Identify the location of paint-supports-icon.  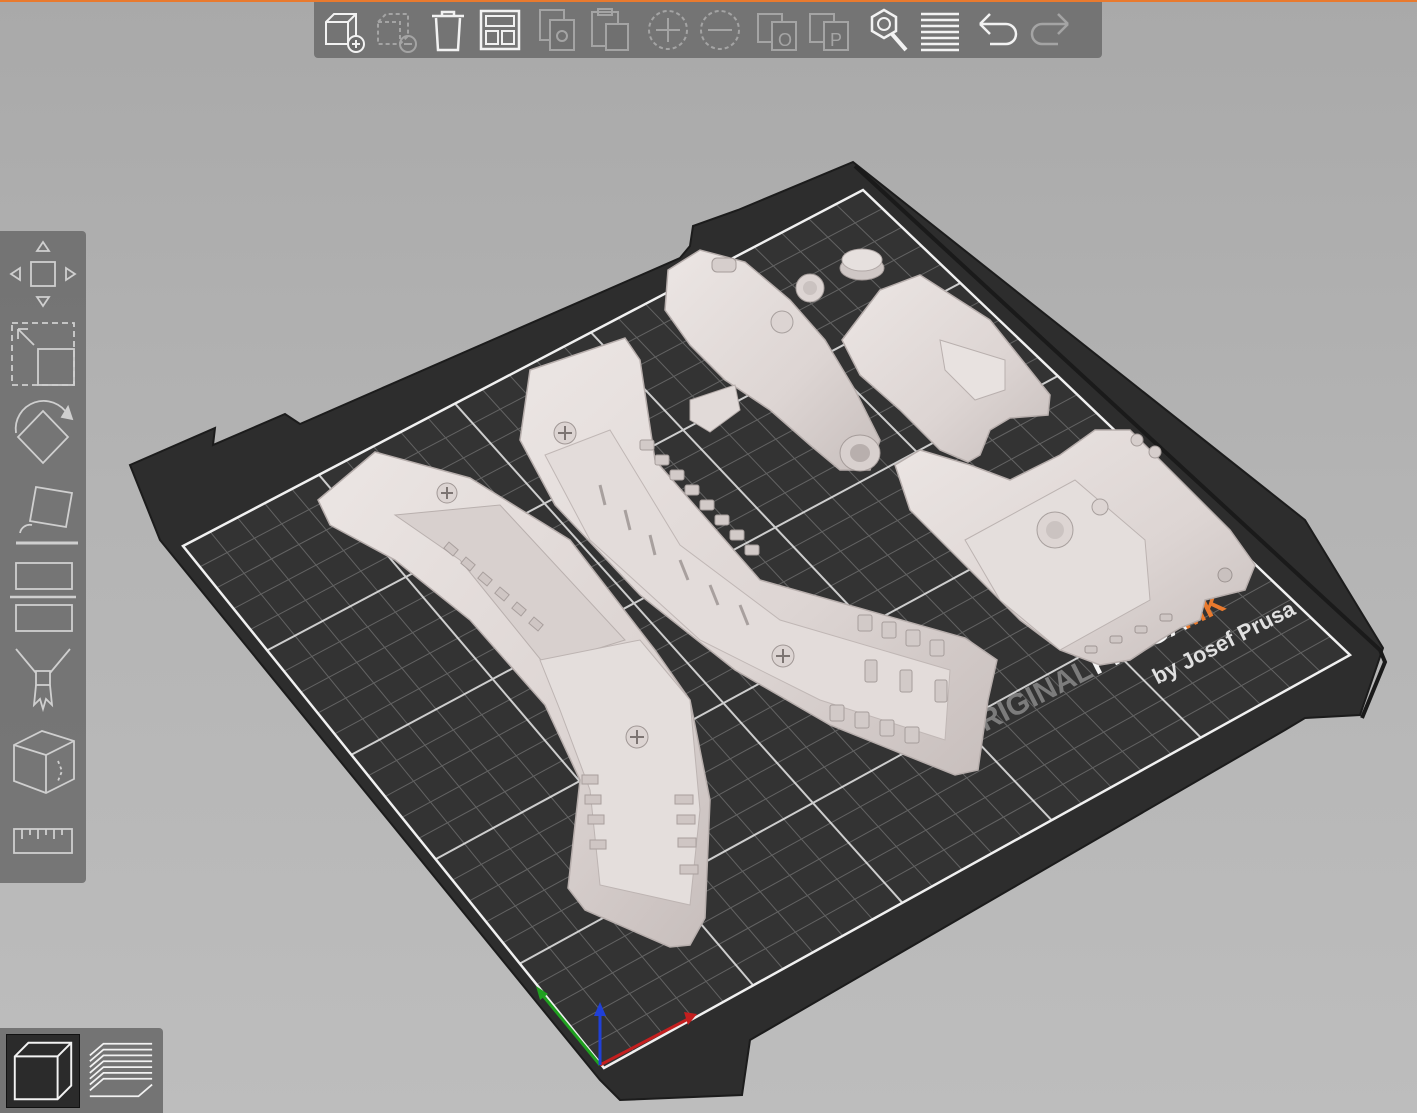
(43, 680).